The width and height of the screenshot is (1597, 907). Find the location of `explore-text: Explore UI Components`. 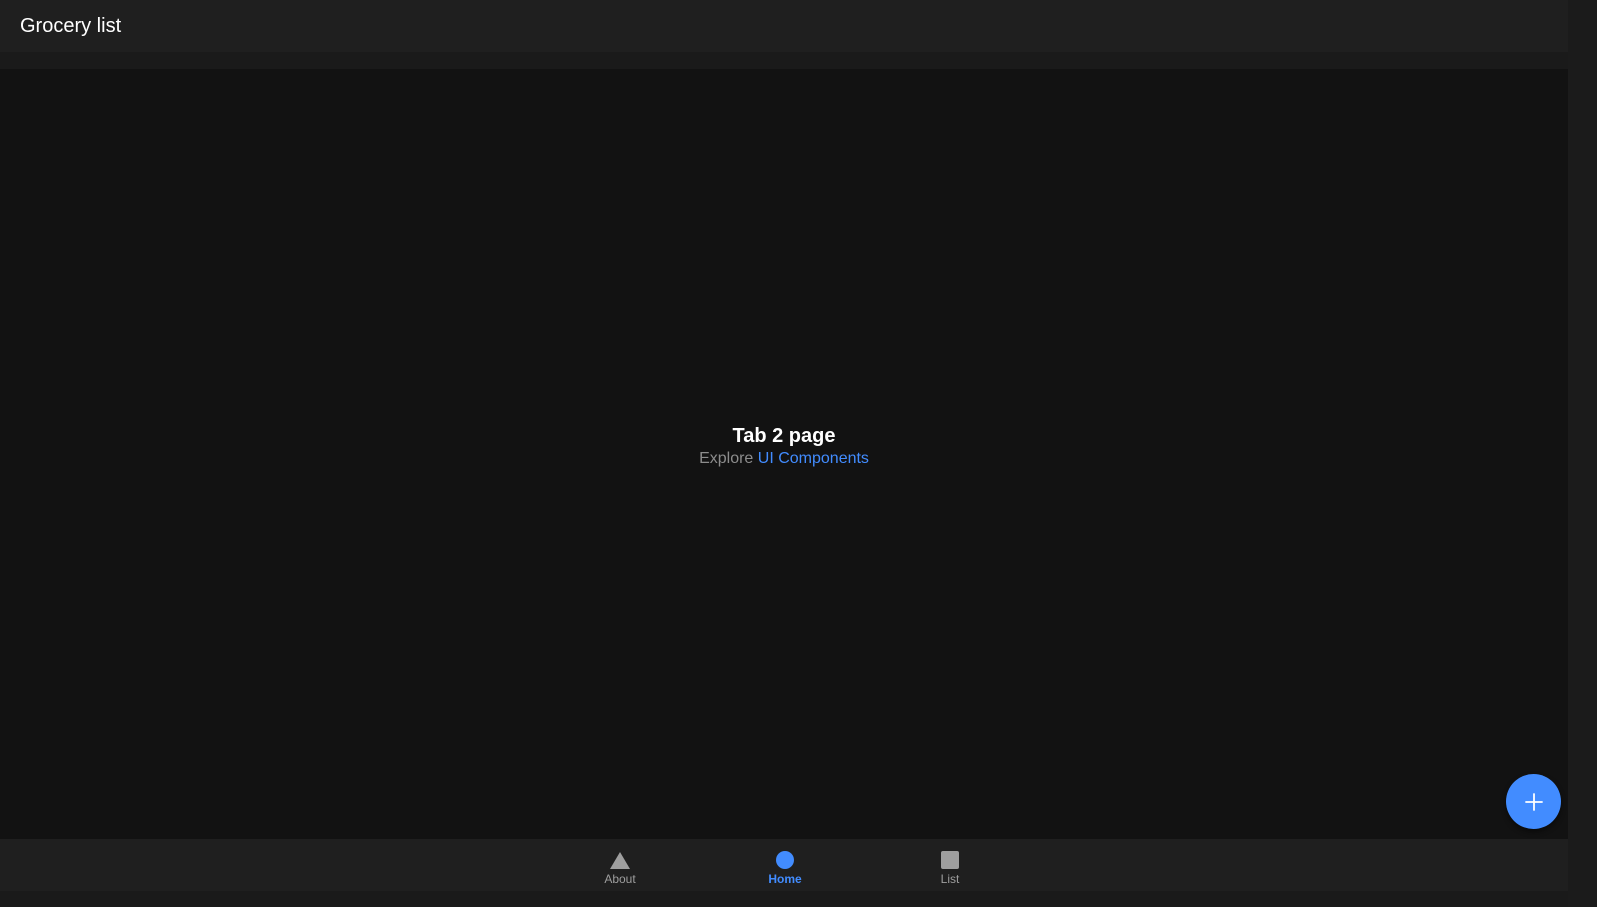

explore-text: Explore UI Components is located at coordinates (784, 459).